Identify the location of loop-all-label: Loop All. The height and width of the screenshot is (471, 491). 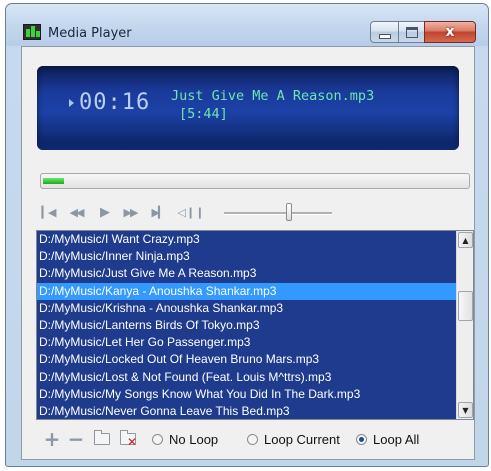
(396, 439).